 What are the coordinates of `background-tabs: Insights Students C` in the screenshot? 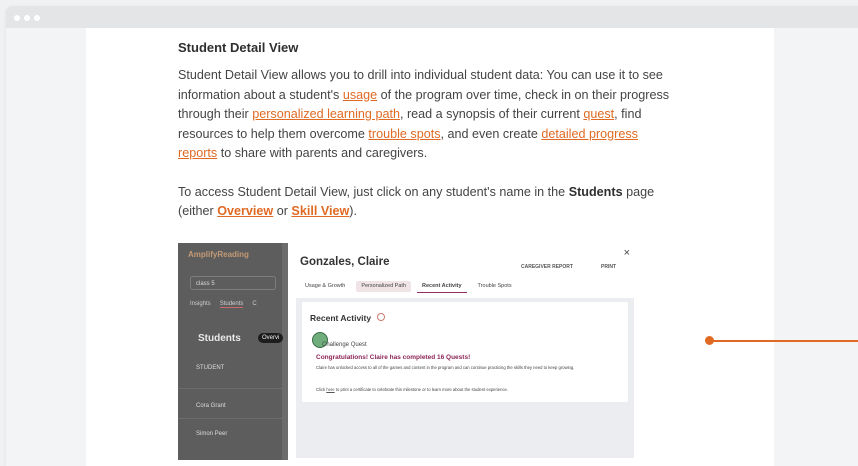 It's located at (228, 304).